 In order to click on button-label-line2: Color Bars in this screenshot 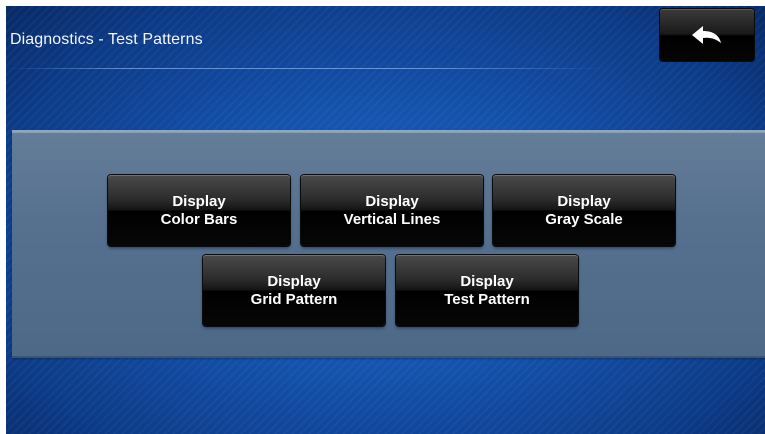, I will do `click(199, 219)`.